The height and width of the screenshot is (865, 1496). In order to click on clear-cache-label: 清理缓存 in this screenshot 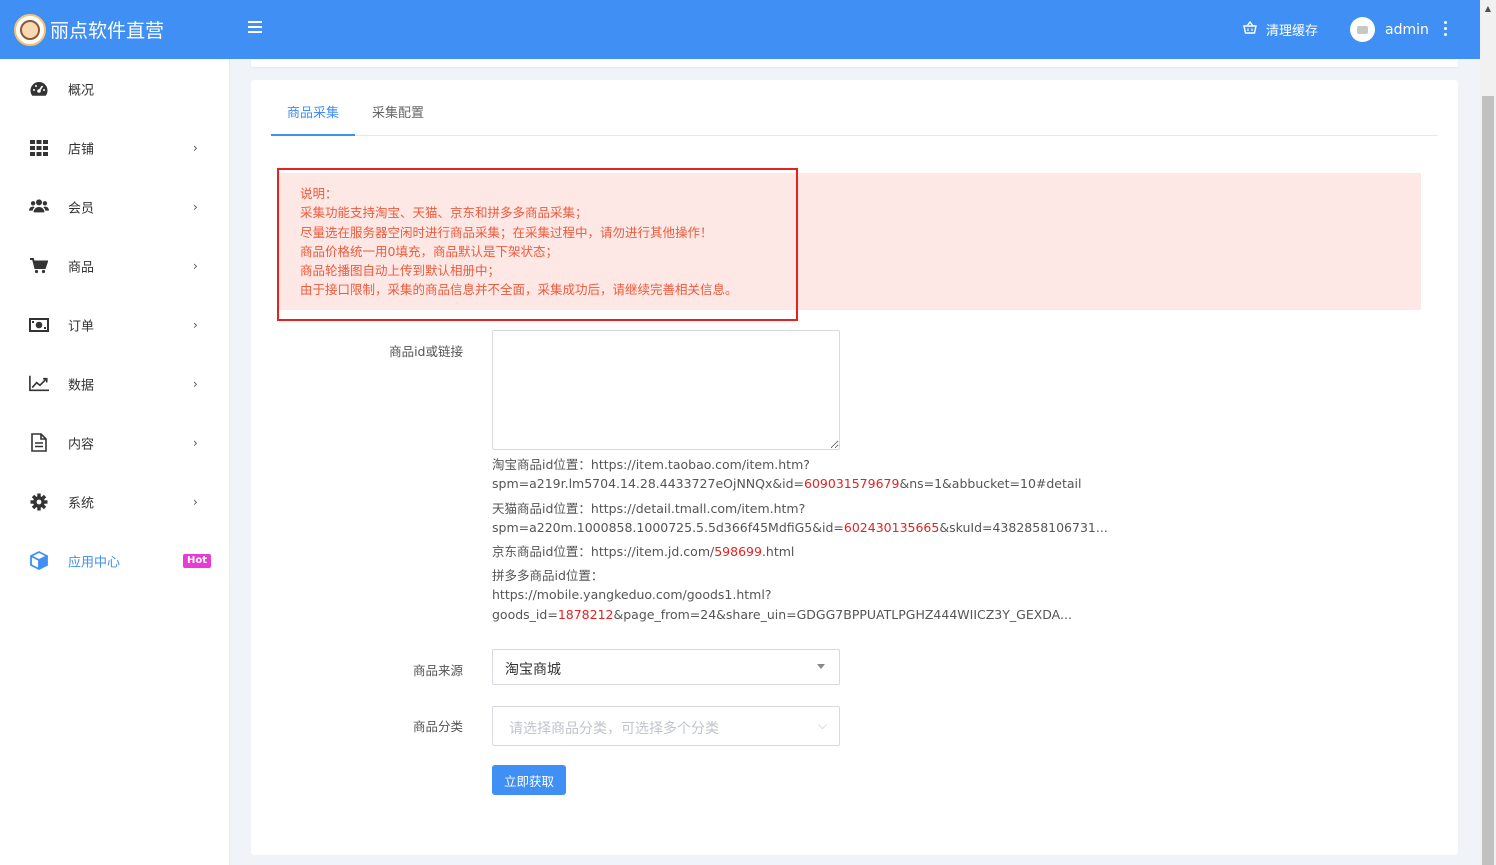, I will do `click(1292, 31)`.